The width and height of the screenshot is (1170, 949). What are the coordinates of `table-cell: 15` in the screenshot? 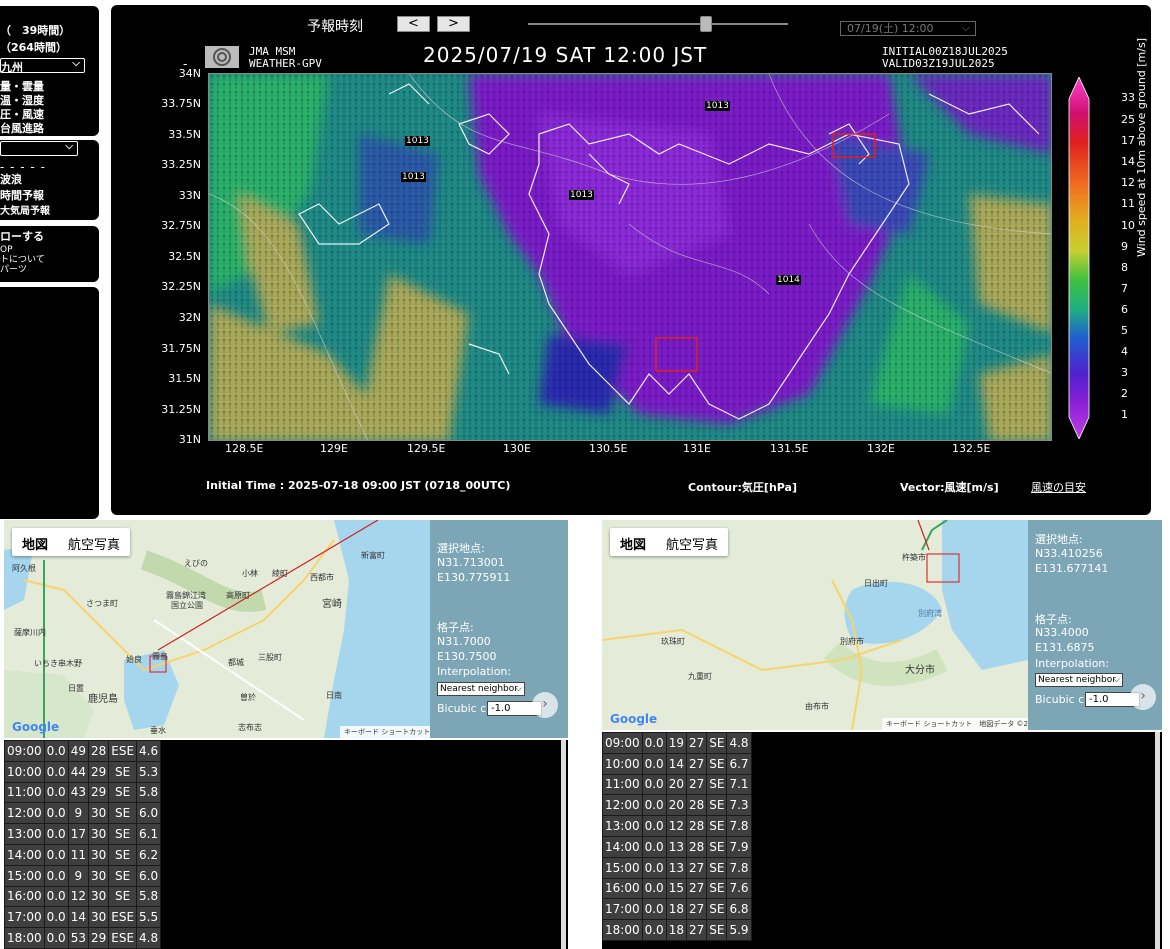 It's located at (676, 888).